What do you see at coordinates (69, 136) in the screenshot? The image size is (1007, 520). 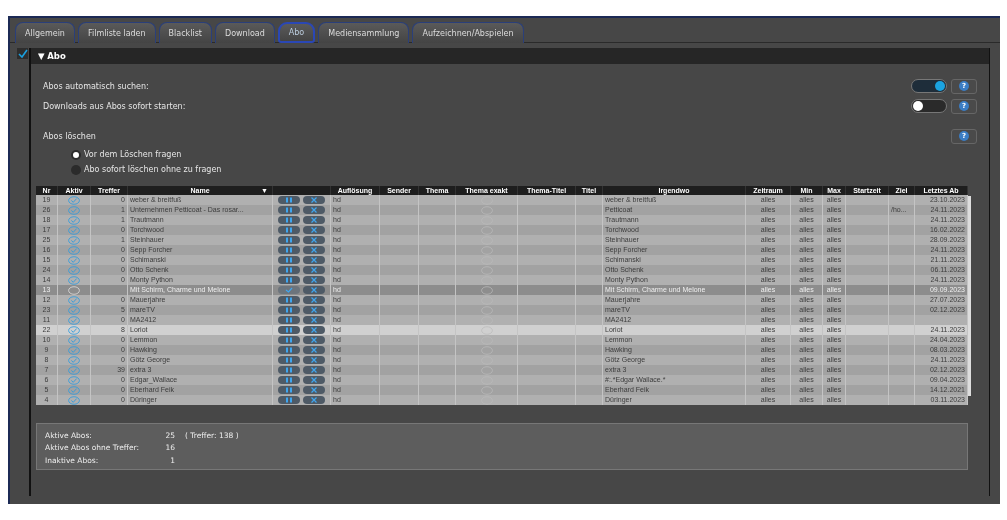 I see `section-label: Abos löschen` at bounding box center [69, 136].